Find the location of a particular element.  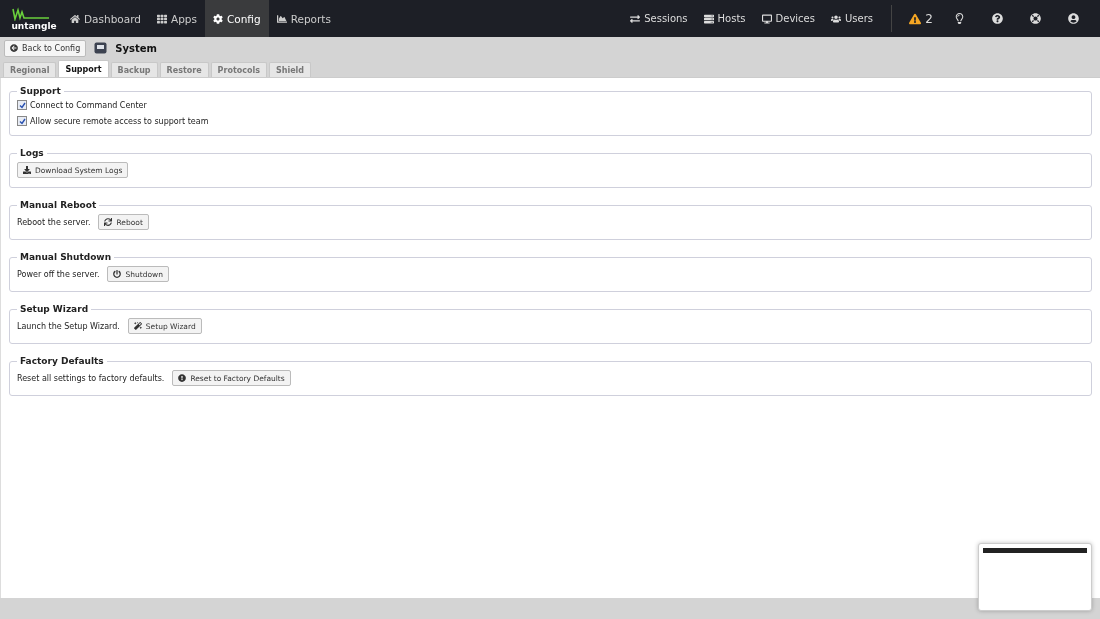

system-icon is located at coordinates (101, 48).